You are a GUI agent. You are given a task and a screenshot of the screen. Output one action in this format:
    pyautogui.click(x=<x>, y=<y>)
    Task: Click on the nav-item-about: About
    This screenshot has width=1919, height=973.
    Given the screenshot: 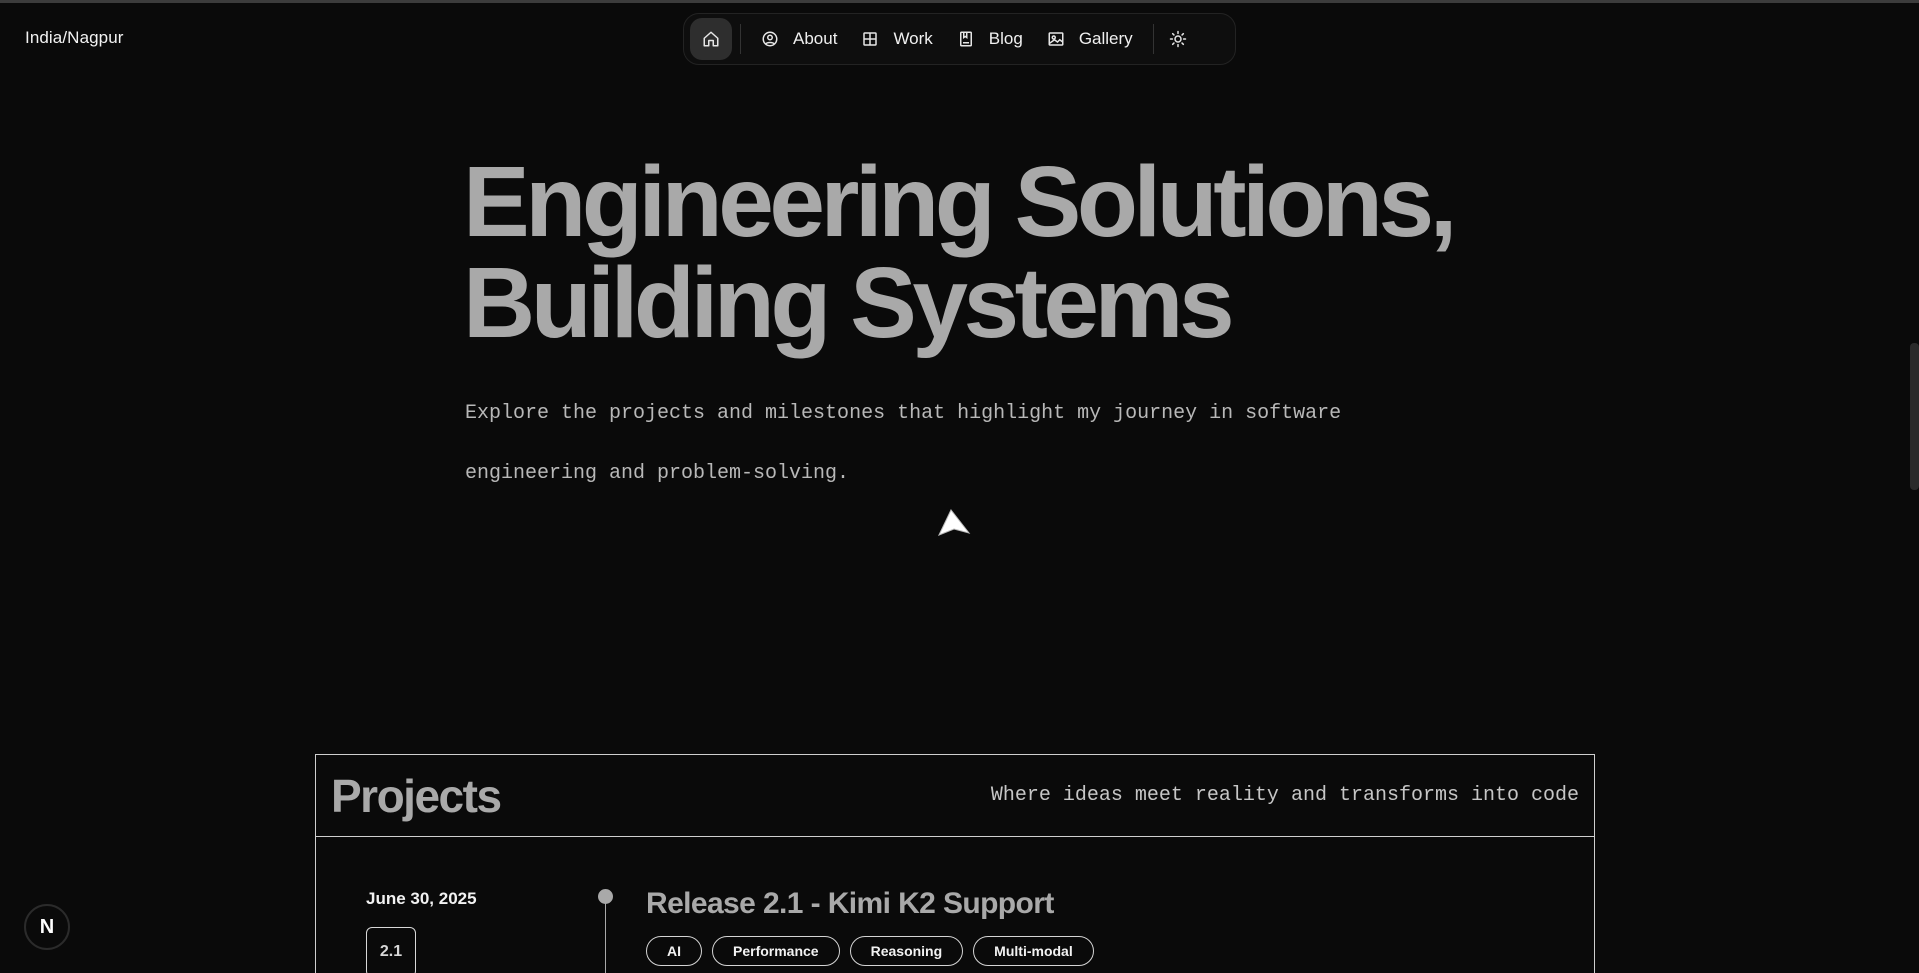 What is the action you would take?
    pyautogui.click(x=799, y=39)
    